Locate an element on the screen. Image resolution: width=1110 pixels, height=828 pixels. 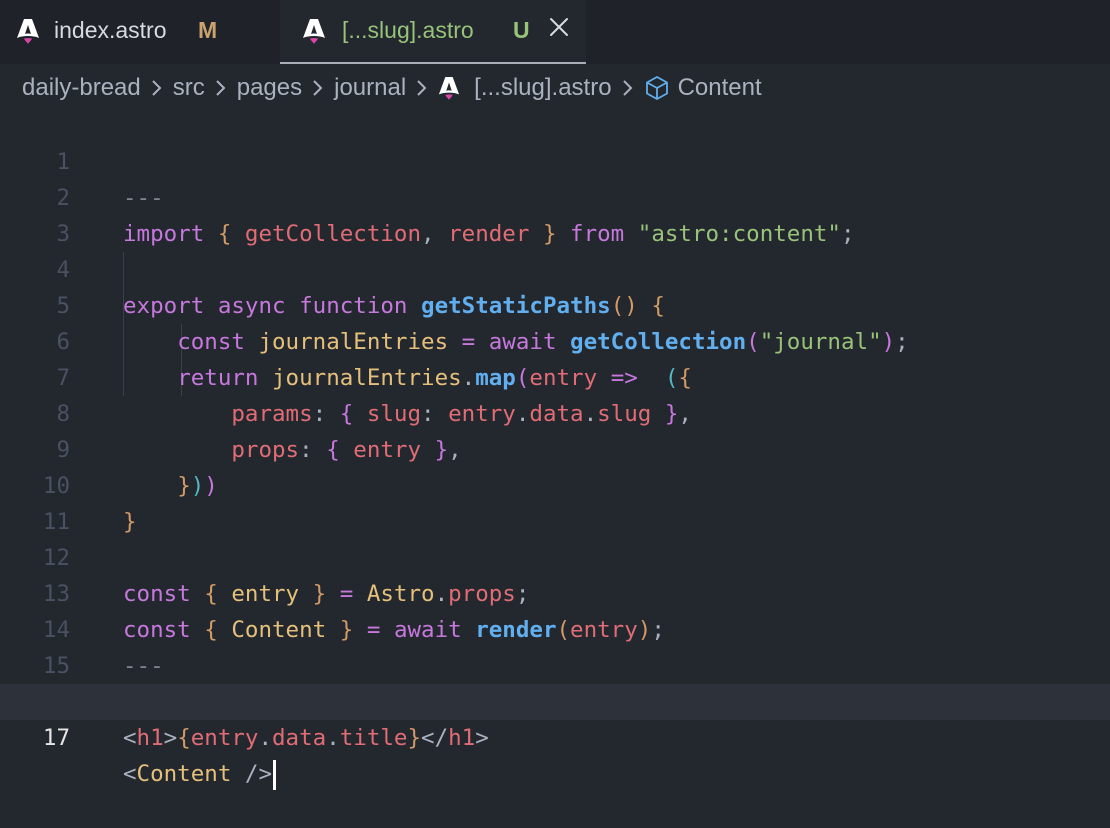
breadcrumb-item-symbol: Content is located at coordinates (703, 88).